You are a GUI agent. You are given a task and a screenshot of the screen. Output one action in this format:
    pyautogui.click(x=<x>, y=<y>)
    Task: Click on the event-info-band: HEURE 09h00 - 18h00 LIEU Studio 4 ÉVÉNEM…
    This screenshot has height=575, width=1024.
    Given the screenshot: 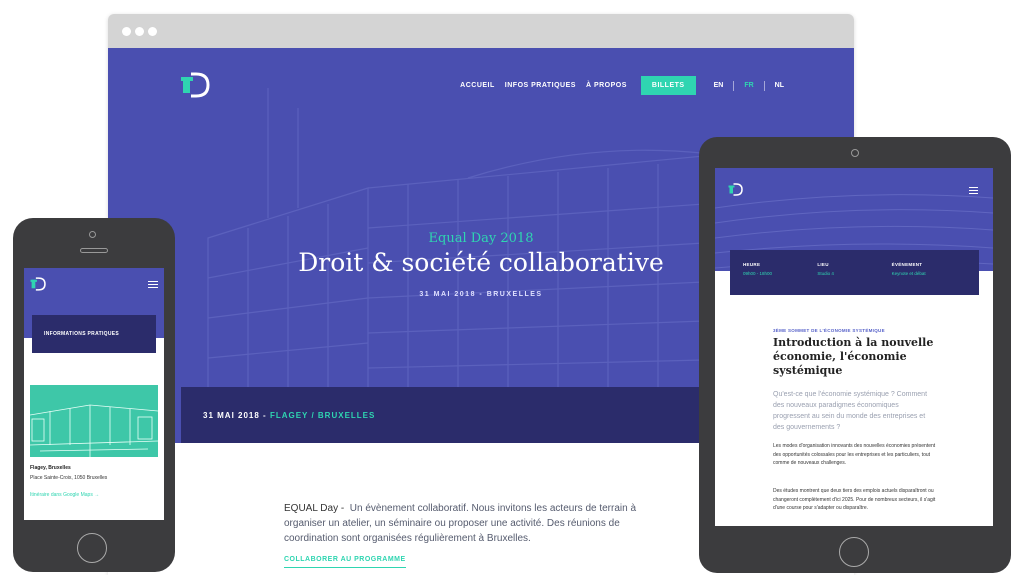 What is the action you would take?
    pyautogui.click(x=854, y=272)
    